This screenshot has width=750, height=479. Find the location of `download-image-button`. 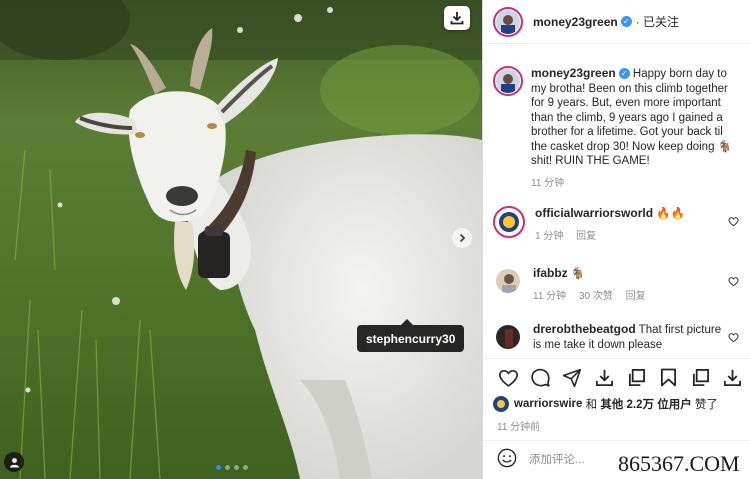

download-image-button is located at coordinates (732, 378).